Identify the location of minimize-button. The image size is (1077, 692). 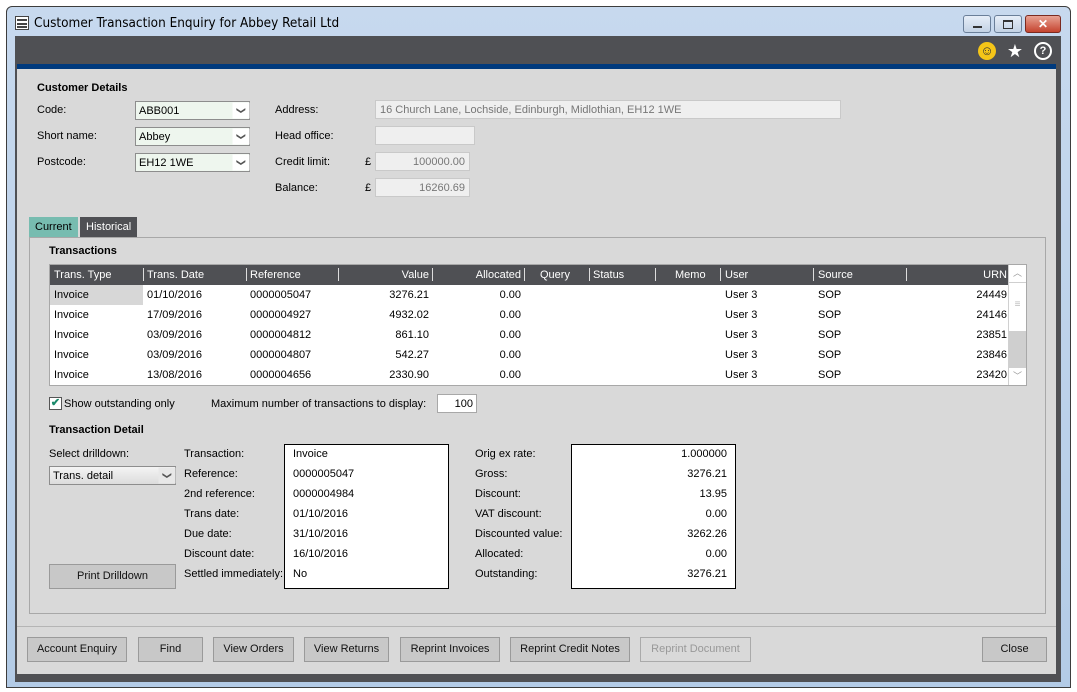
(977, 24).